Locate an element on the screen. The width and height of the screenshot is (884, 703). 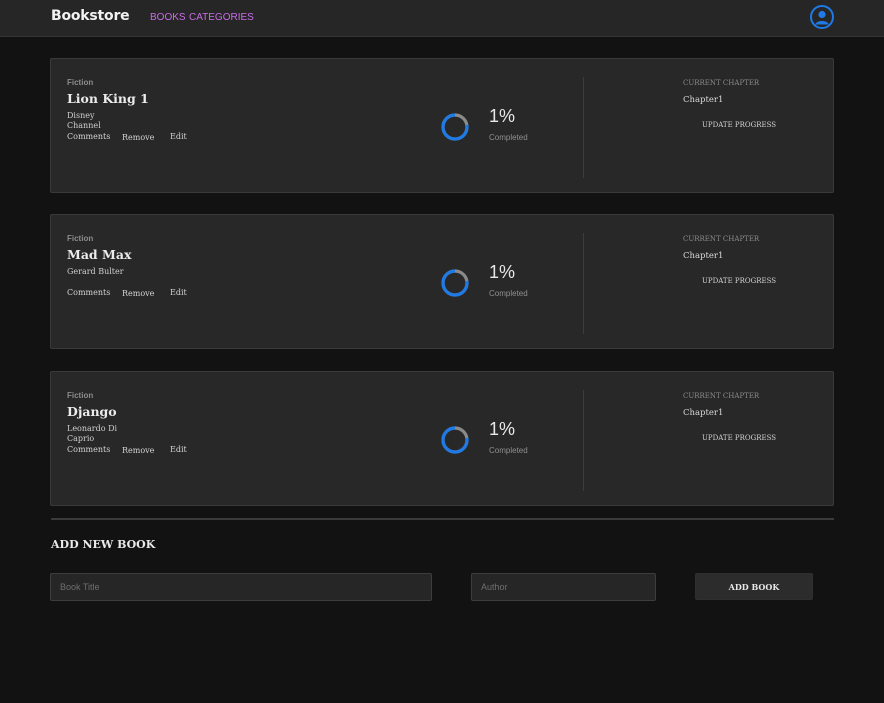
book-title: Mad Max is located at coordinates (99, 254).